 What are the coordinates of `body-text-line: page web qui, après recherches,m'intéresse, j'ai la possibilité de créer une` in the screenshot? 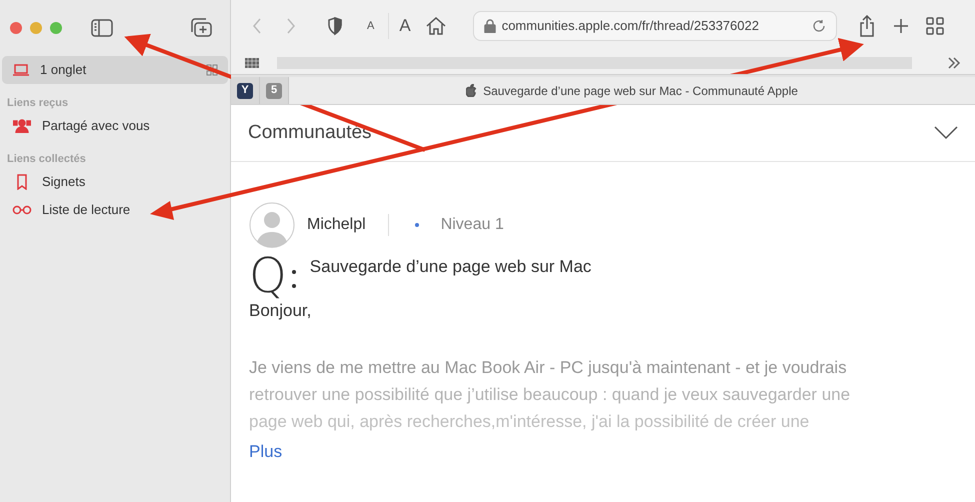 It's located at (529, 421).